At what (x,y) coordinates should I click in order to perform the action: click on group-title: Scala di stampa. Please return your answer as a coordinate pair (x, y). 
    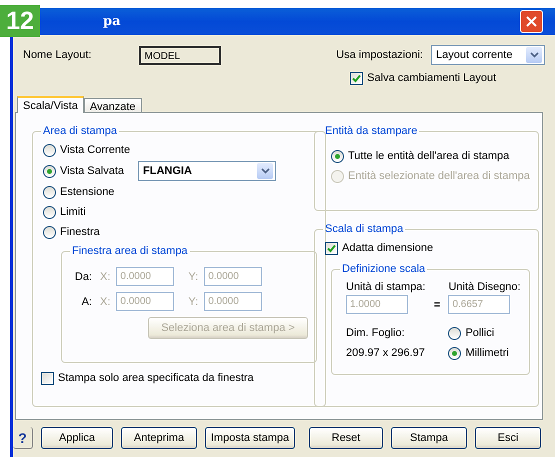
    Looking at the image, I should click on (364, 229).